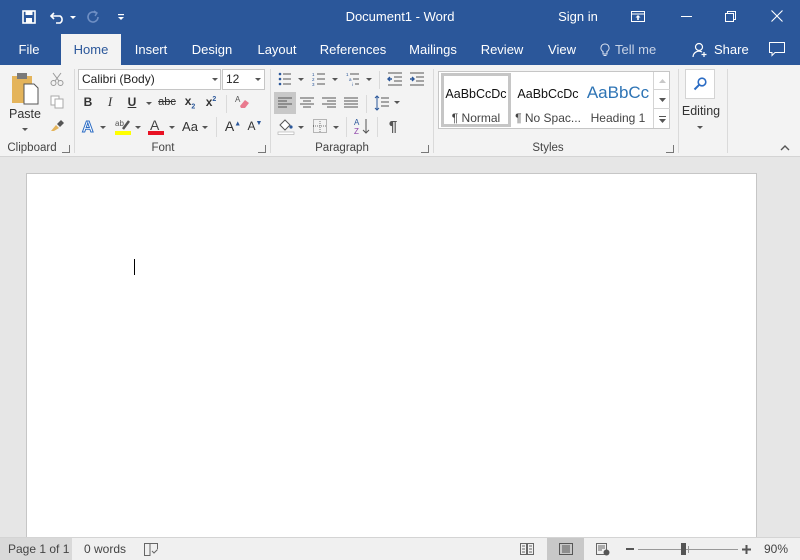  What do you see at coordinates (353, 79) in the screenshot?
I see `multilevel-list-button: 1ai` at bounding box center [353, 79].